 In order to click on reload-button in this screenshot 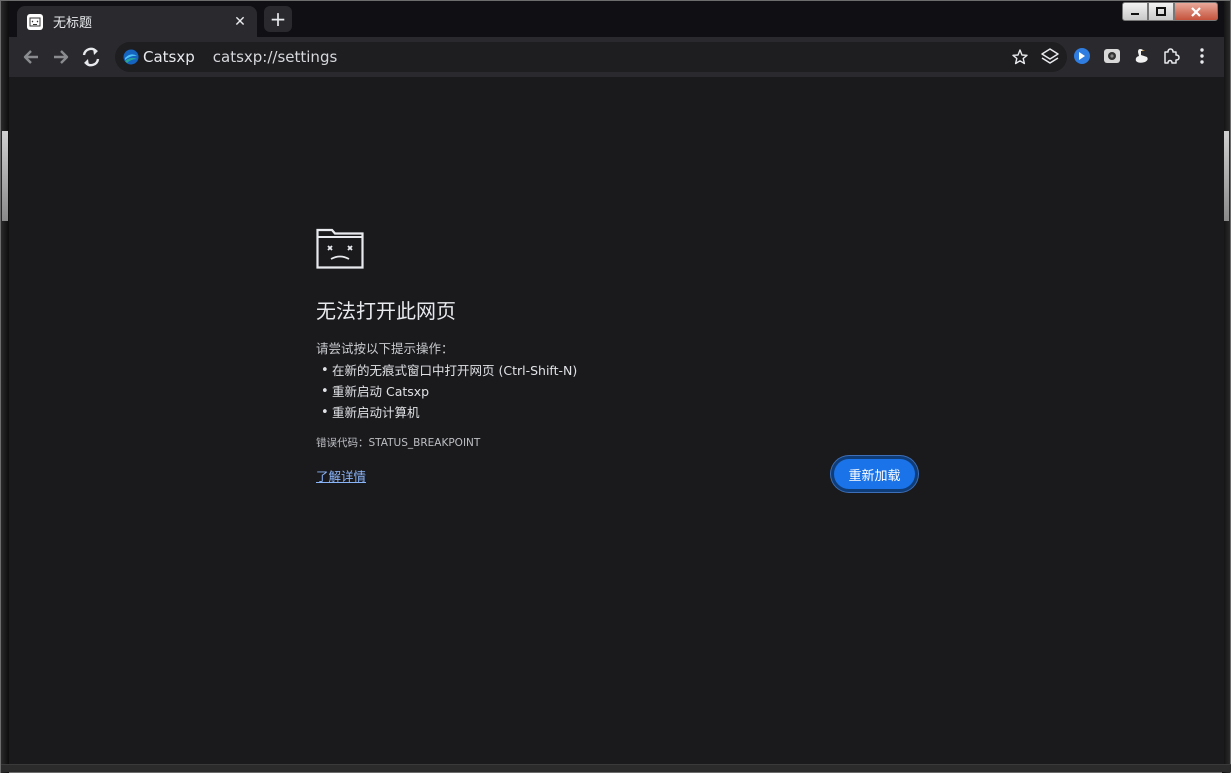, I will do `click(91, 57)`.